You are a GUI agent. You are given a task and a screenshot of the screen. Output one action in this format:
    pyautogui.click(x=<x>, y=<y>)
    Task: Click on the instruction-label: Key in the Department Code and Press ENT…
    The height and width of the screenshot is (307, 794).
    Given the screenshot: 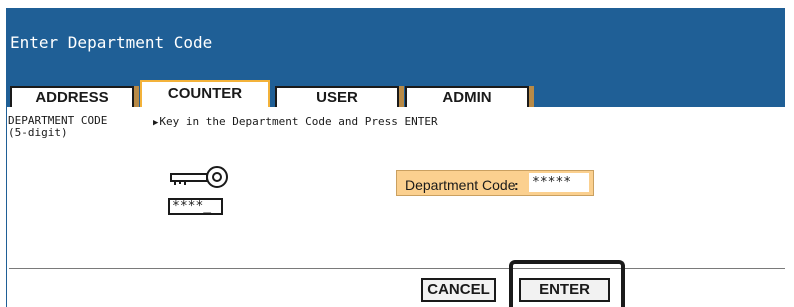 What is the action you would take?
    pyautogui.click(x=298, y=121)
    